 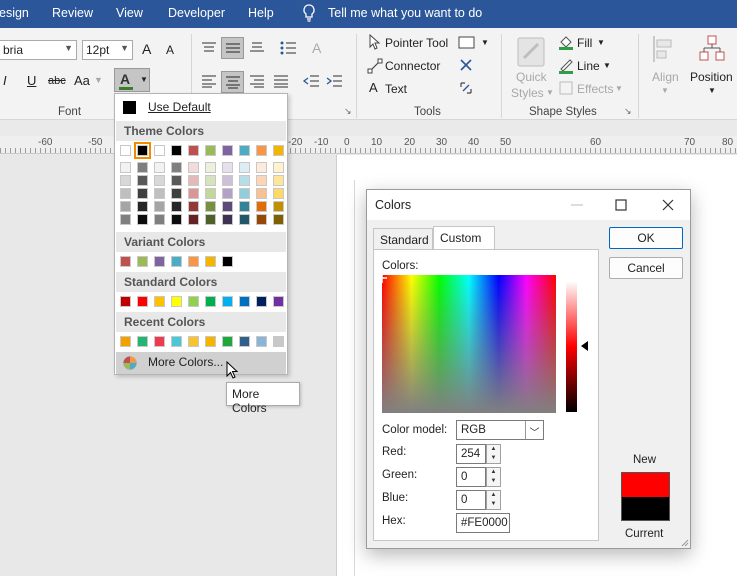 What do you see at coordinates (416, 43) in the screenshot?
I see `pointer-tool-button: Pointer Tool` at bounding box center [416, 43].